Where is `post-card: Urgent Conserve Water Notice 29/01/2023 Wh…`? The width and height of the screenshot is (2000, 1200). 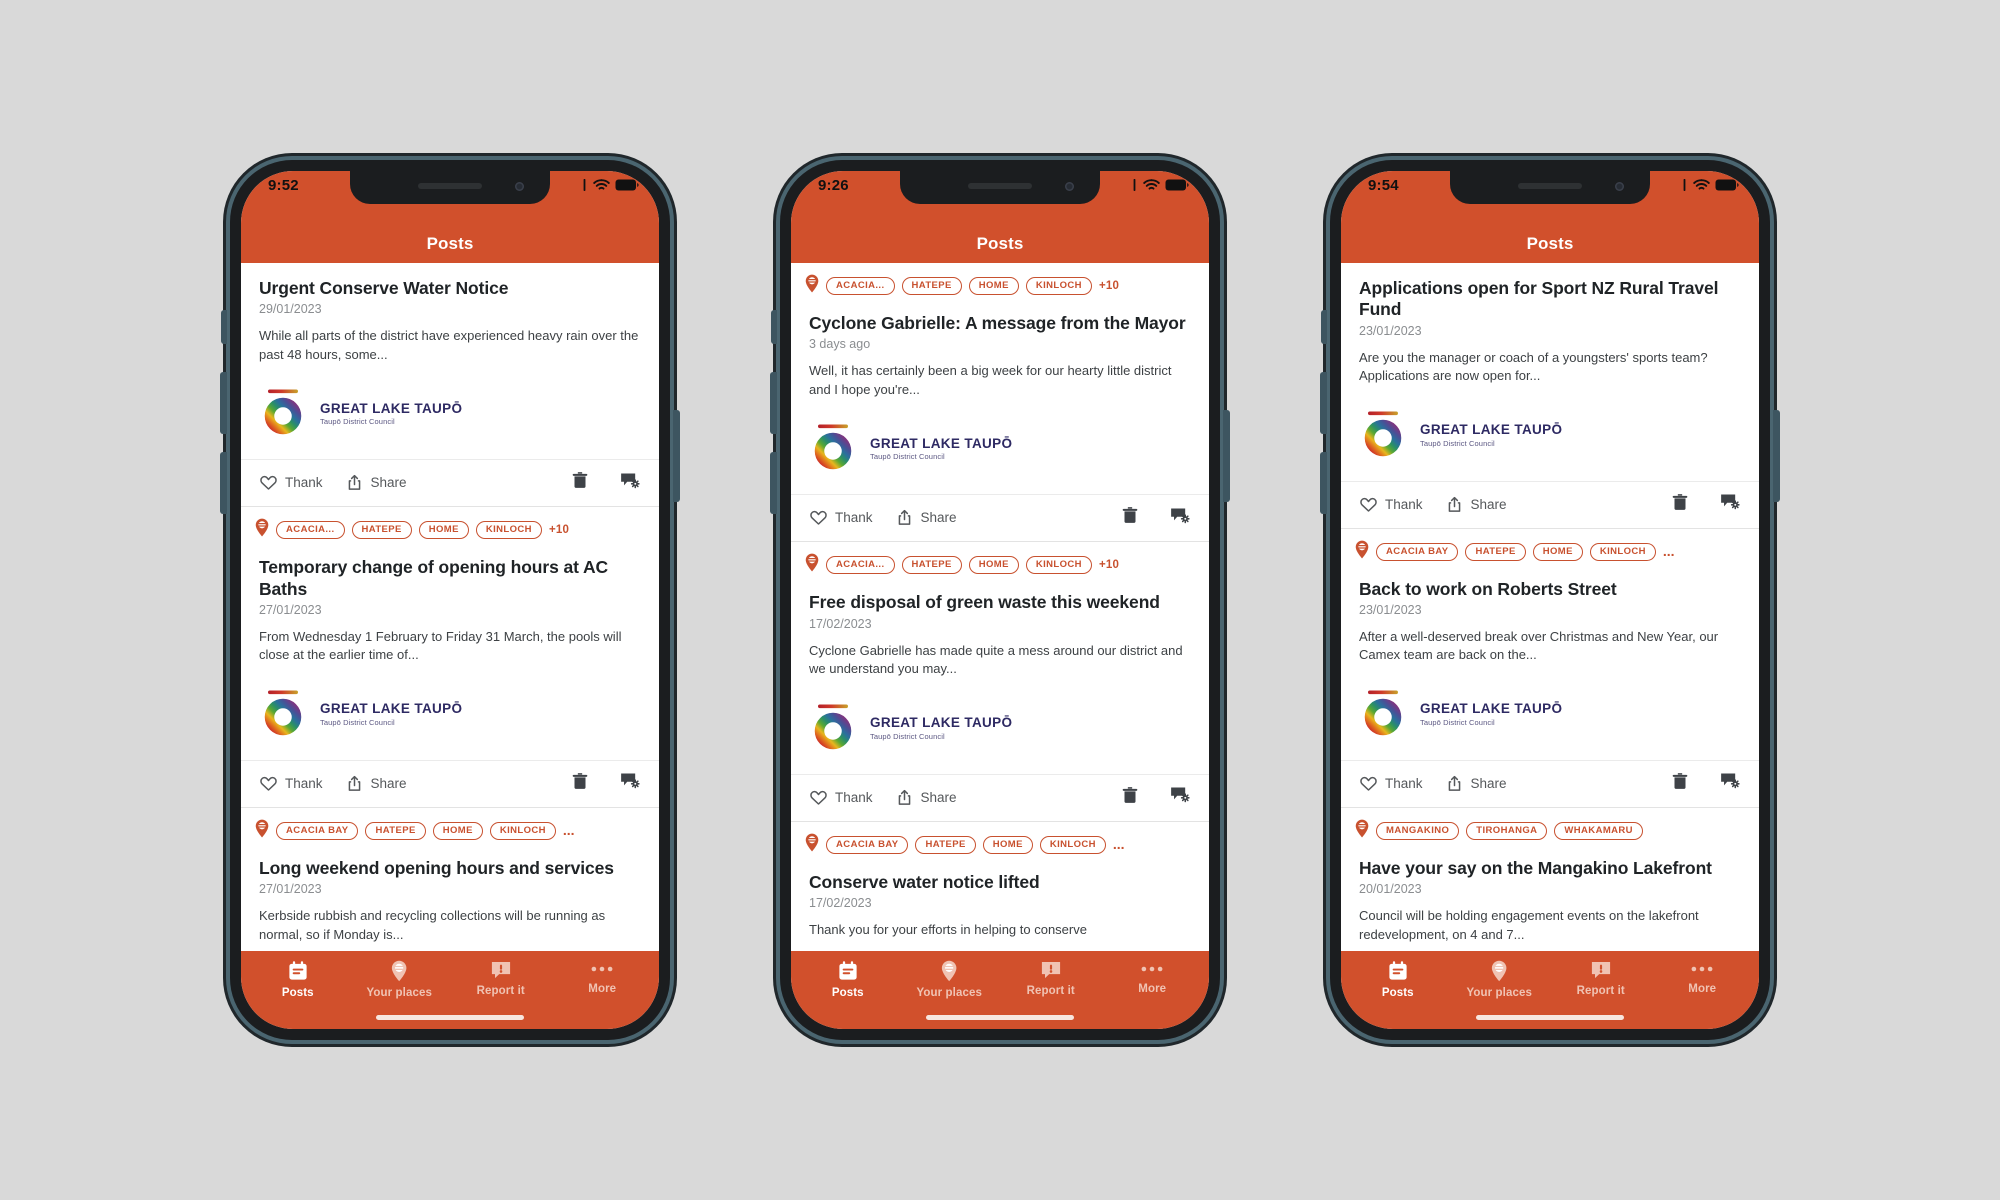 post-card: Urgent Conserve Water Notice 29/01/2023 Wh… is located at coordinates (450, 385).